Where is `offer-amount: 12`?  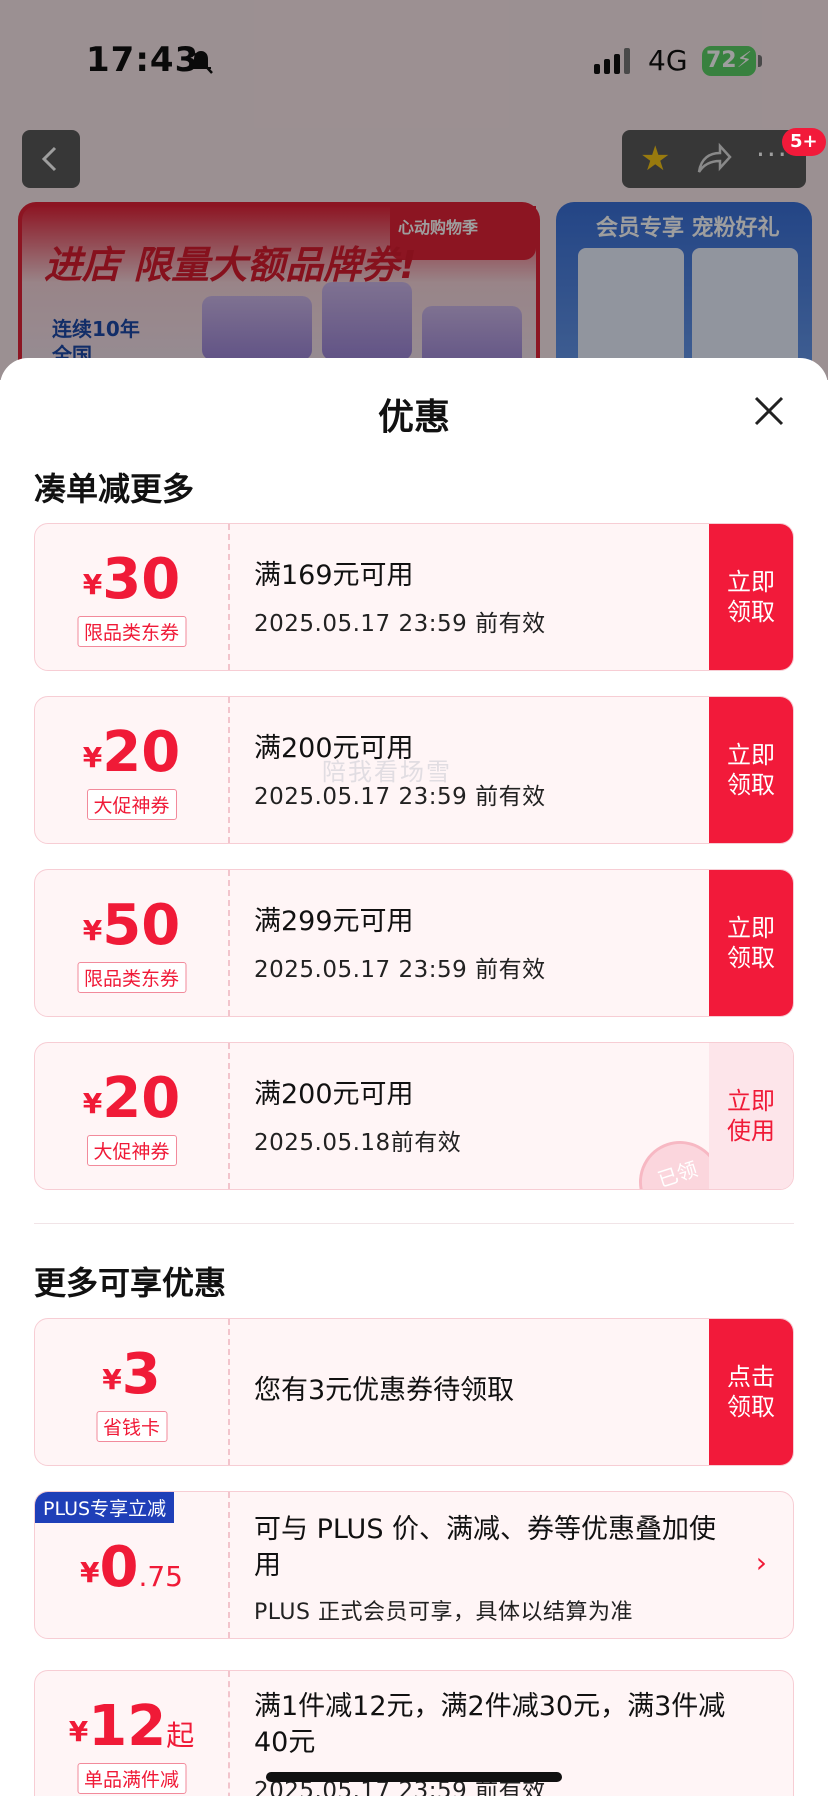
offer-amount: 12 is located at coordinates (127, 1726).